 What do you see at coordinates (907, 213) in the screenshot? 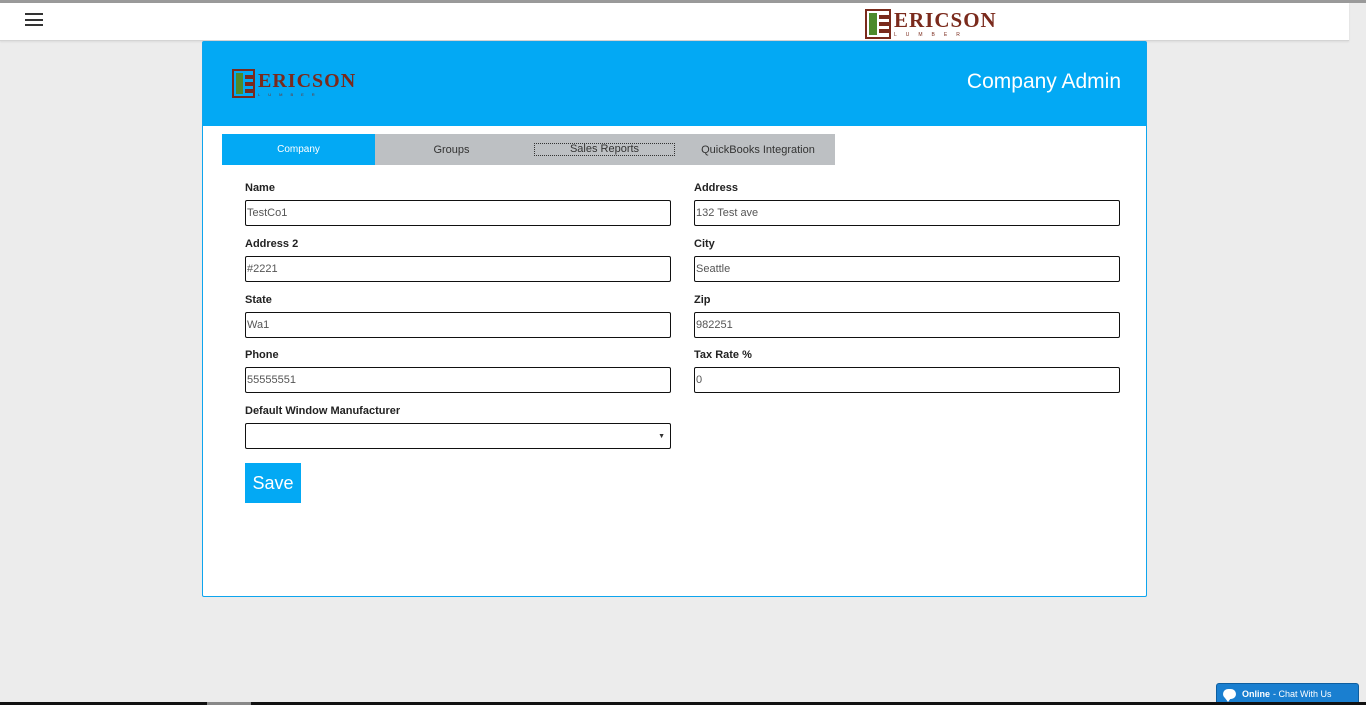
I see `address-input` at bounding box center [907, 213].